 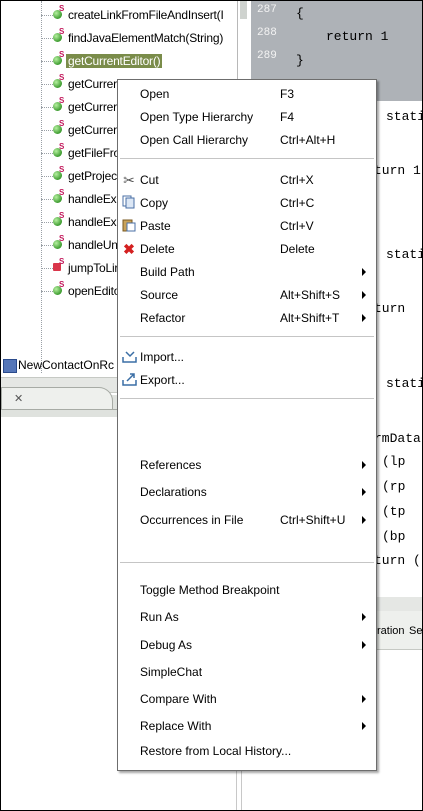 I want to click on menu-item-label: Refactor, so click(x=163, y=318).